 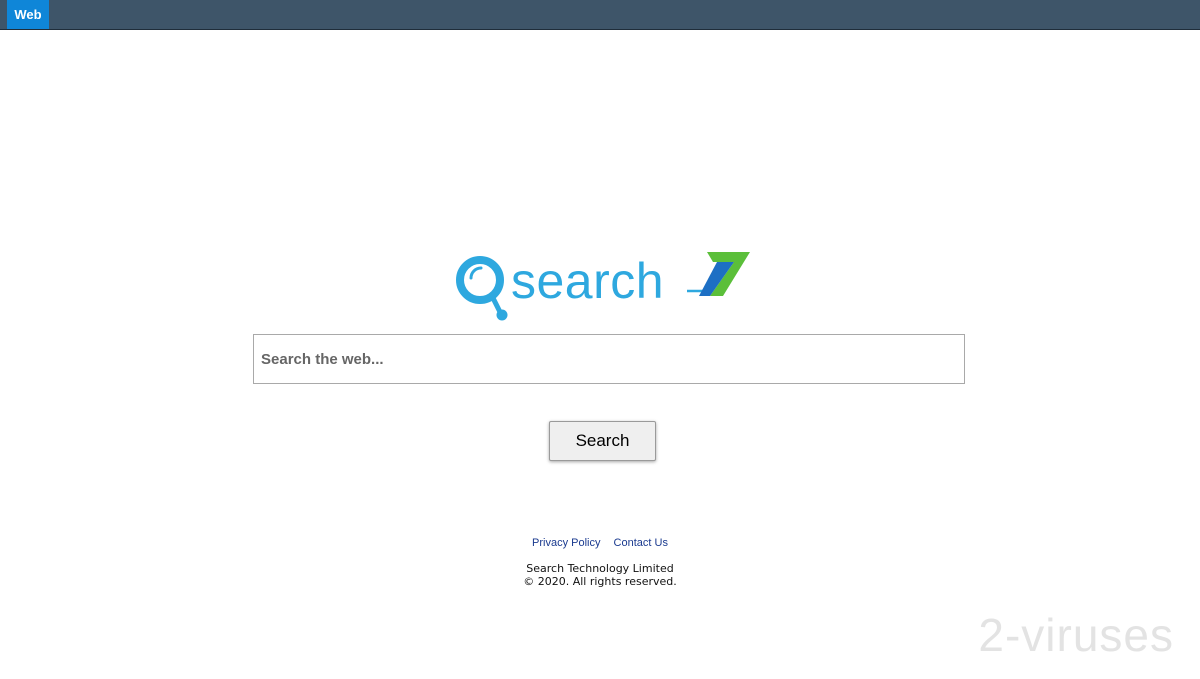 I want to click on tab-web: Web, so click(x=28, y=14).